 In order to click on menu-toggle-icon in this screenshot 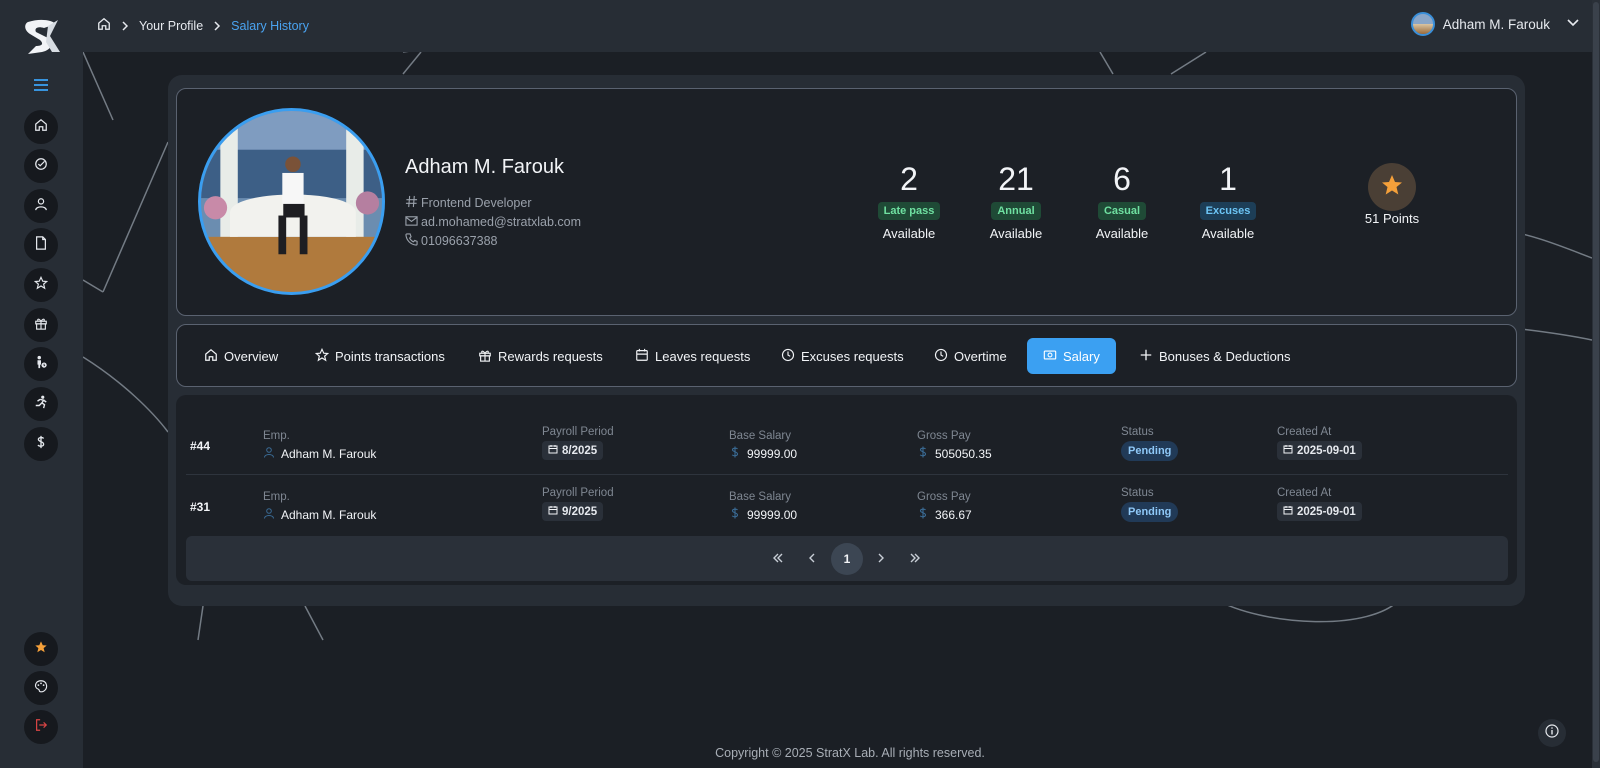, I will do `click(41, 85)`.